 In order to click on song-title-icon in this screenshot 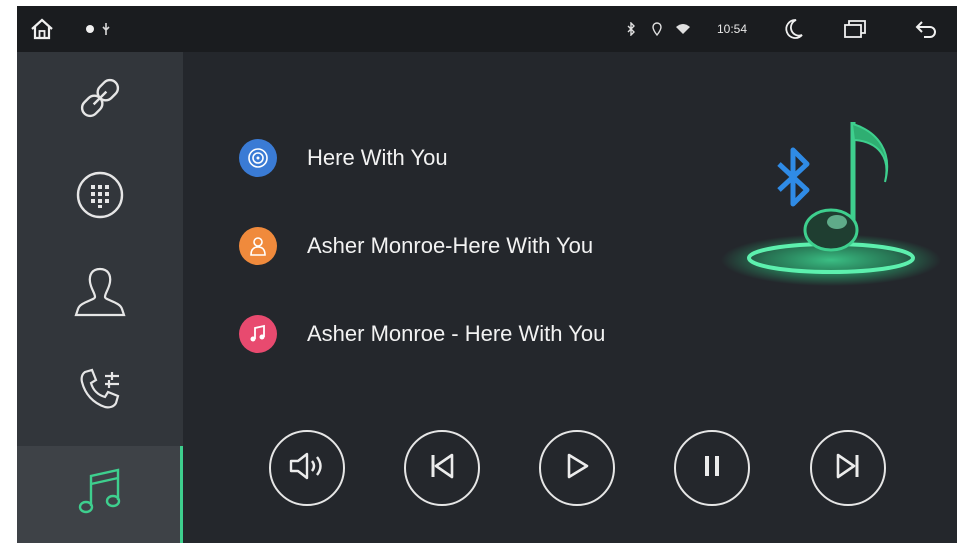, I will do `click(258, 334)`.